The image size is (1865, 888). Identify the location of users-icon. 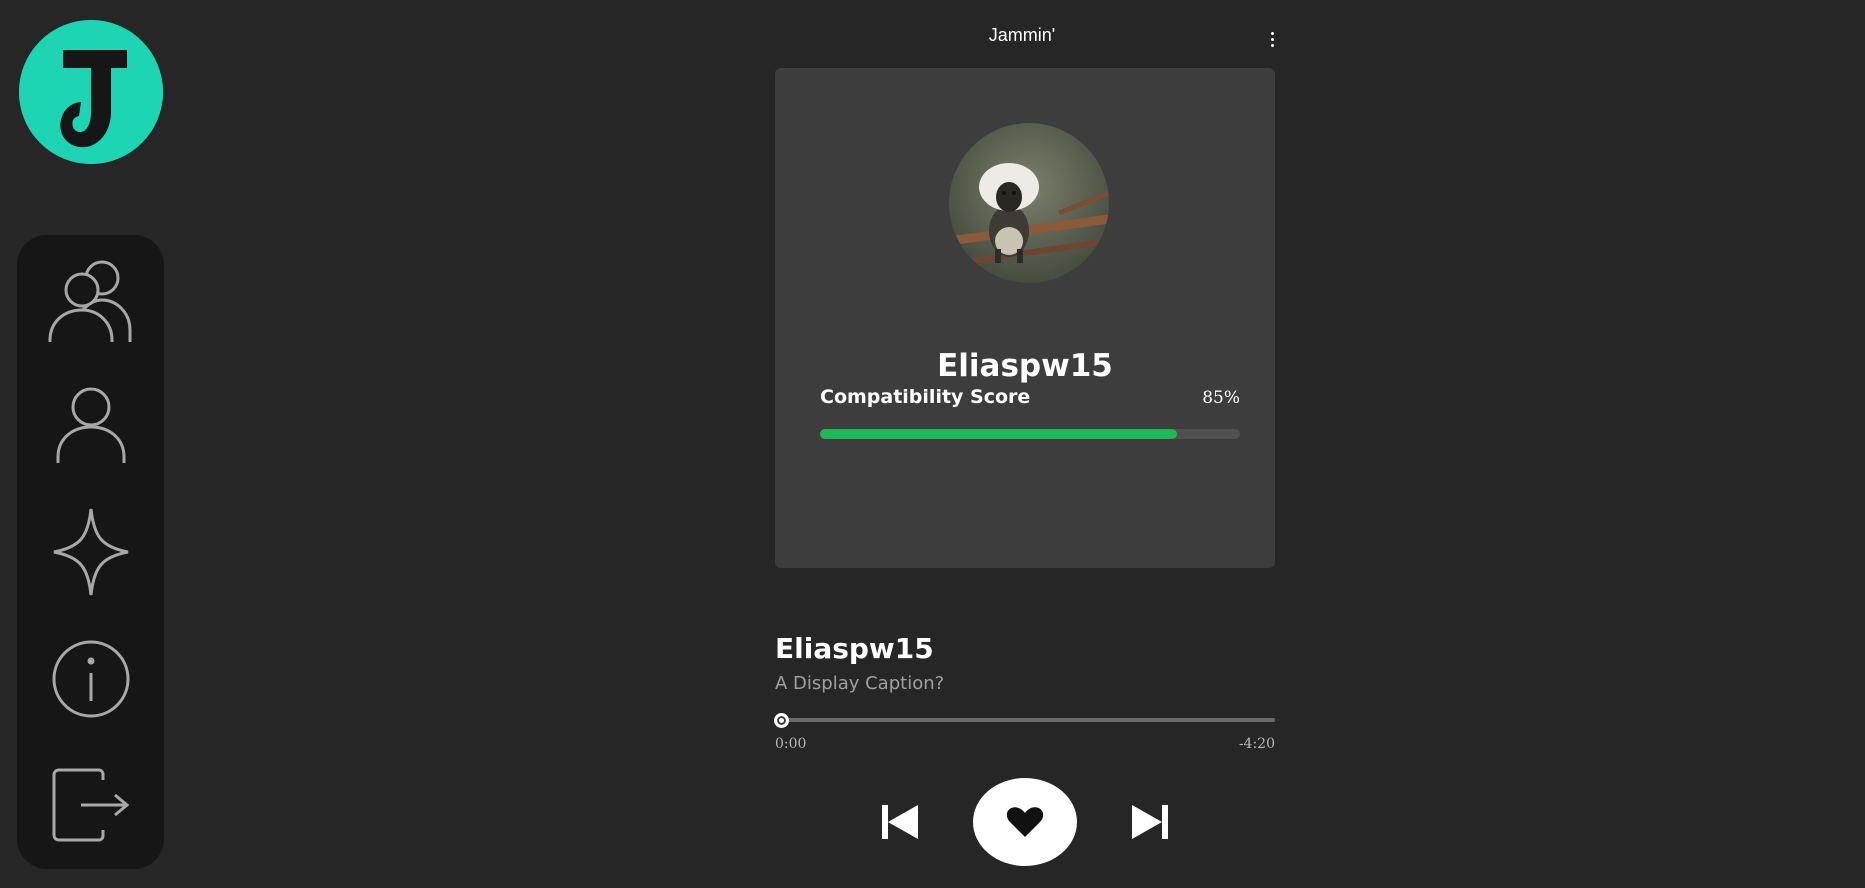
(89, 301).